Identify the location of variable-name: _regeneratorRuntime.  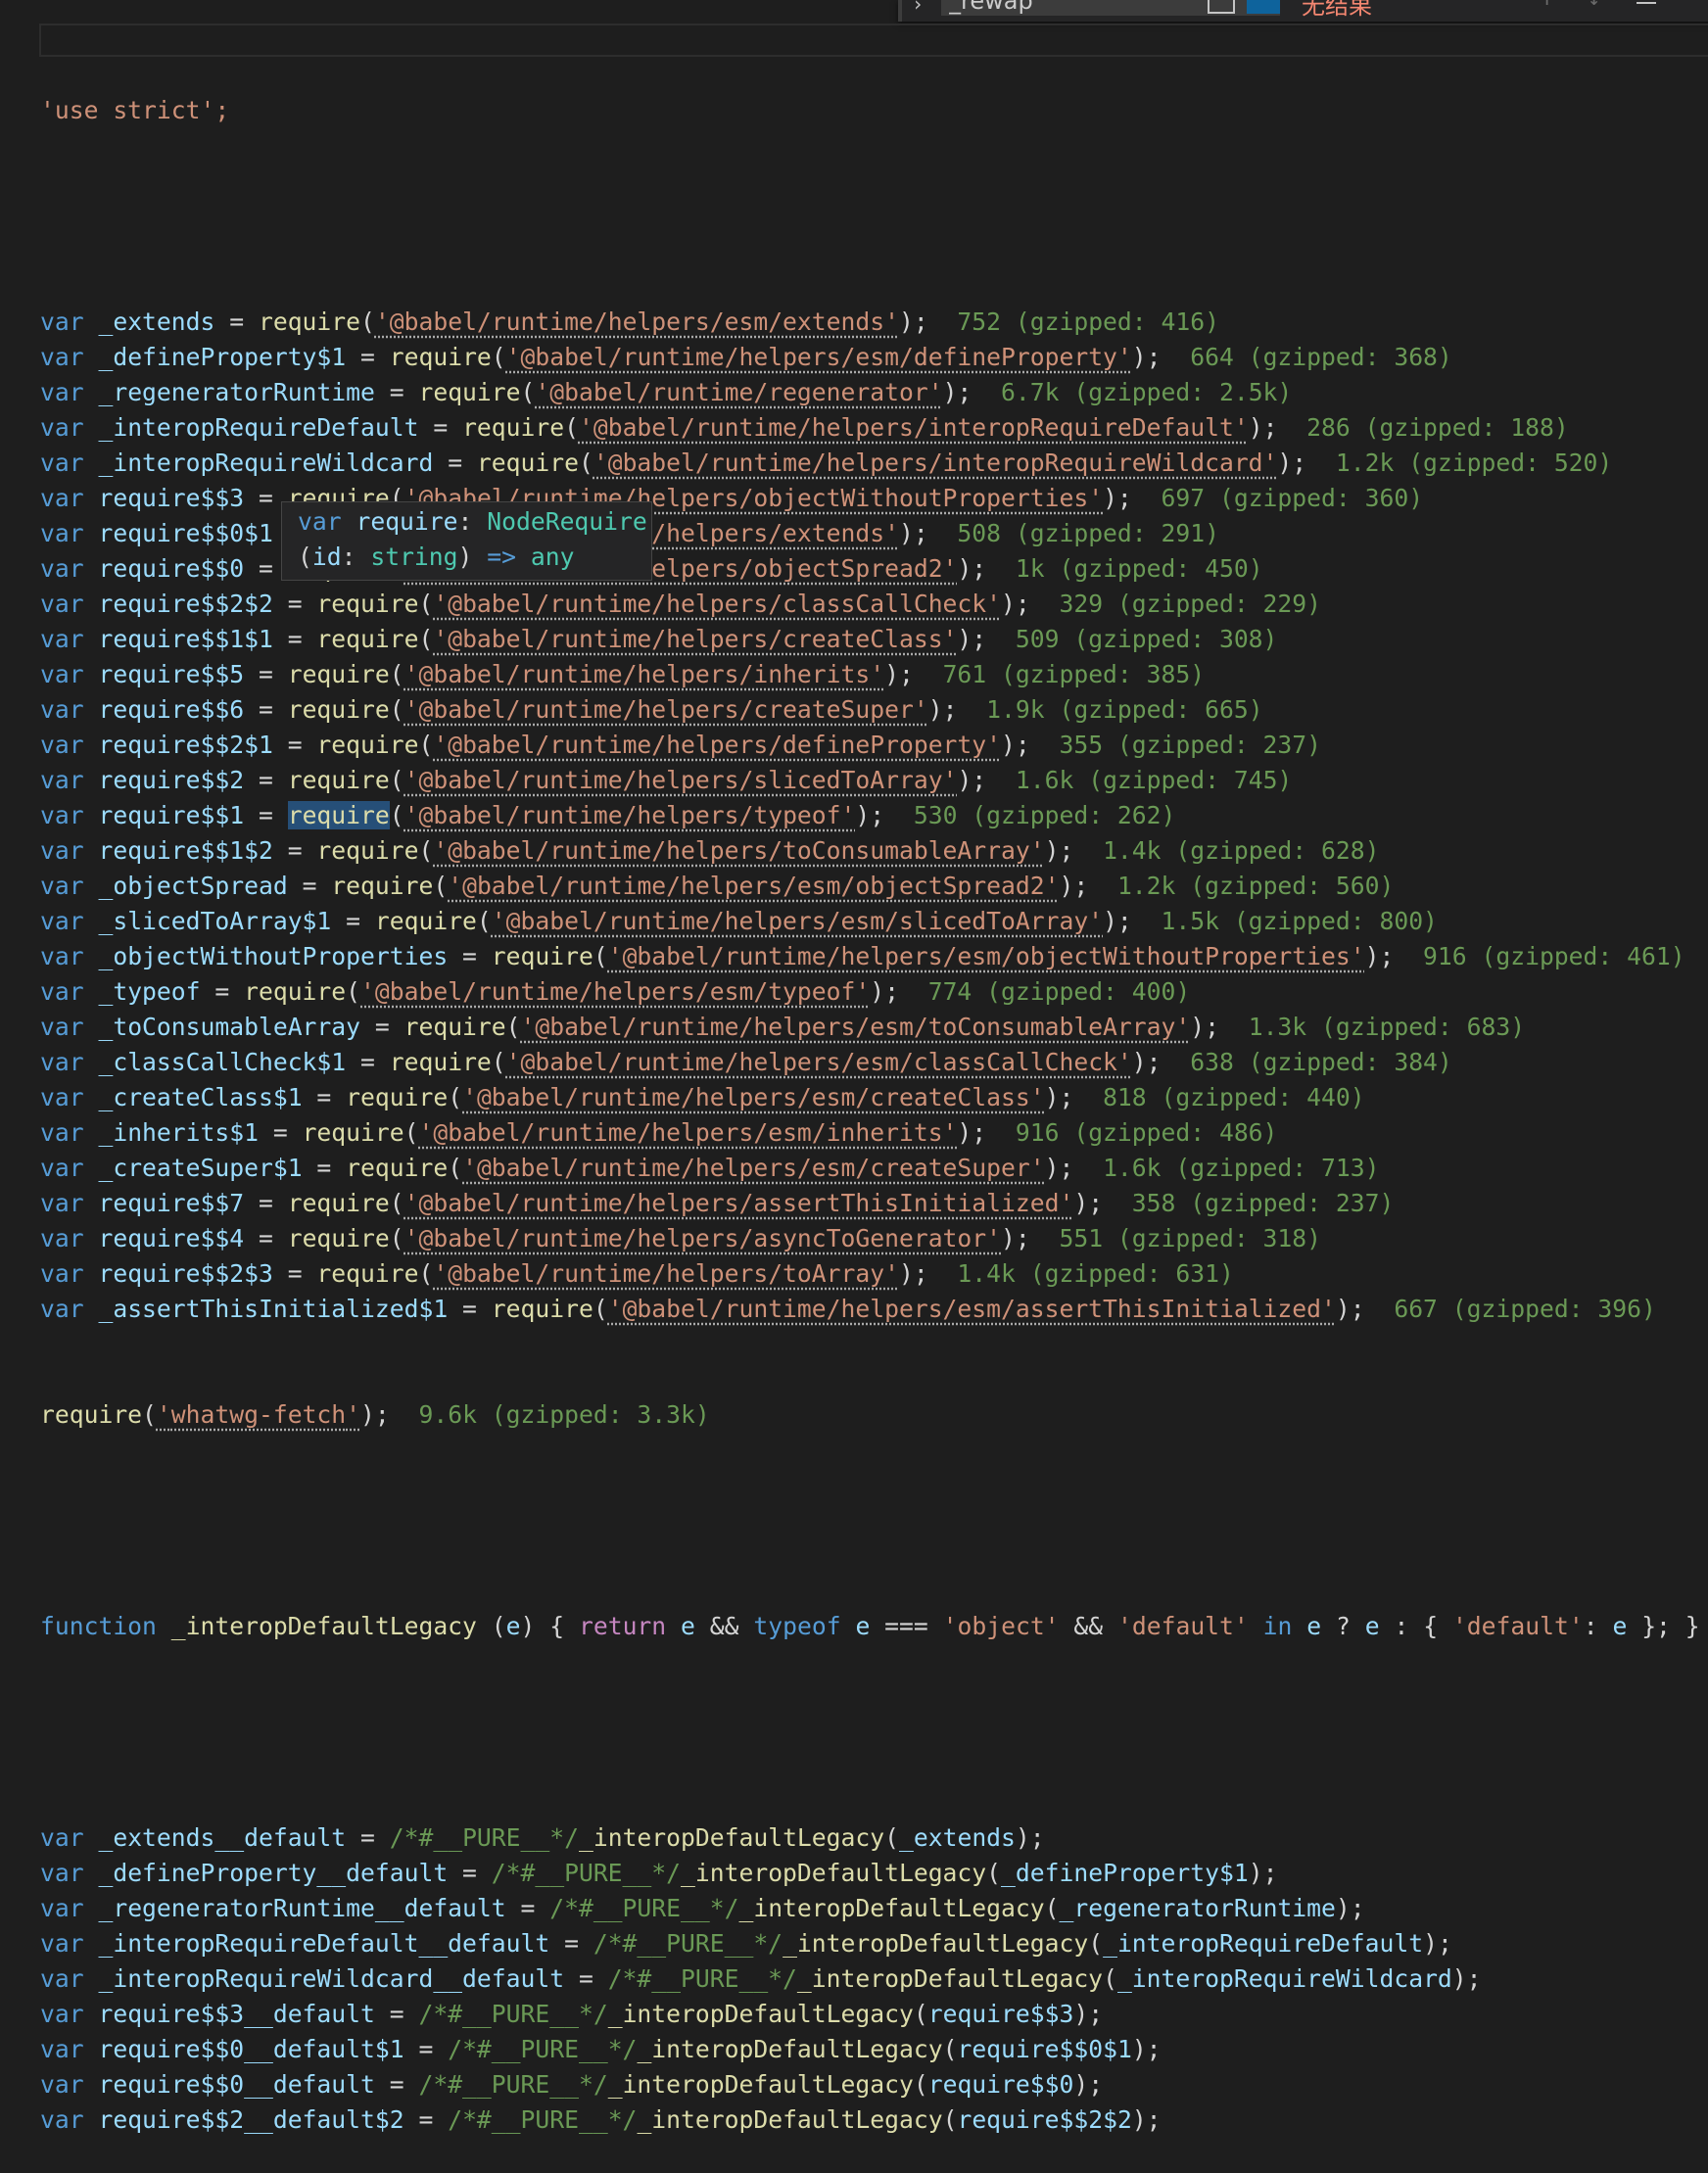
(236, 392).